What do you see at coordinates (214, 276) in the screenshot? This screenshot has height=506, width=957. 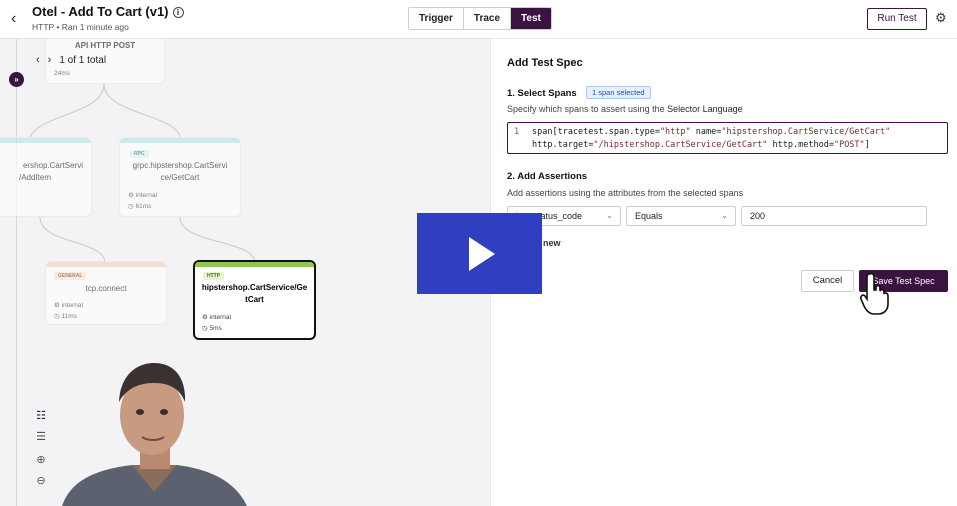 I see `node-badge: HTTP` at bounding box center [214, 276].